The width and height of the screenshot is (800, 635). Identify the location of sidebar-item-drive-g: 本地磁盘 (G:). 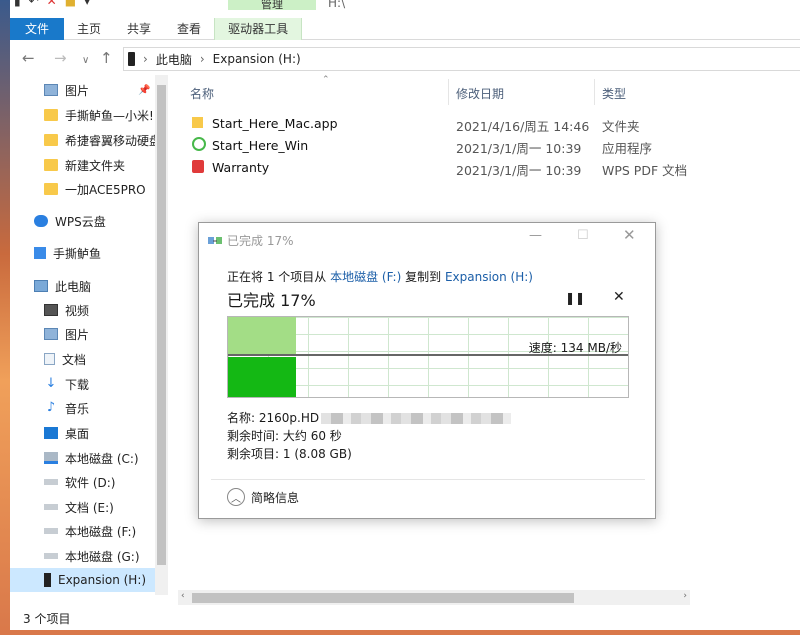
(82, 556).